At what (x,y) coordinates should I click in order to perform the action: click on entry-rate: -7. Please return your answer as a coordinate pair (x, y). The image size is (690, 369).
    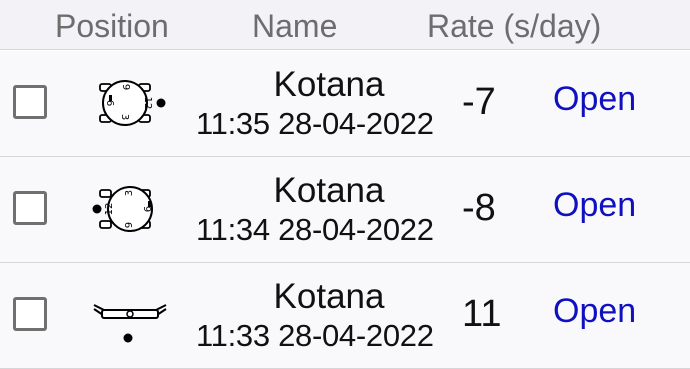
    Looking at the image, I should click on (479, 102).